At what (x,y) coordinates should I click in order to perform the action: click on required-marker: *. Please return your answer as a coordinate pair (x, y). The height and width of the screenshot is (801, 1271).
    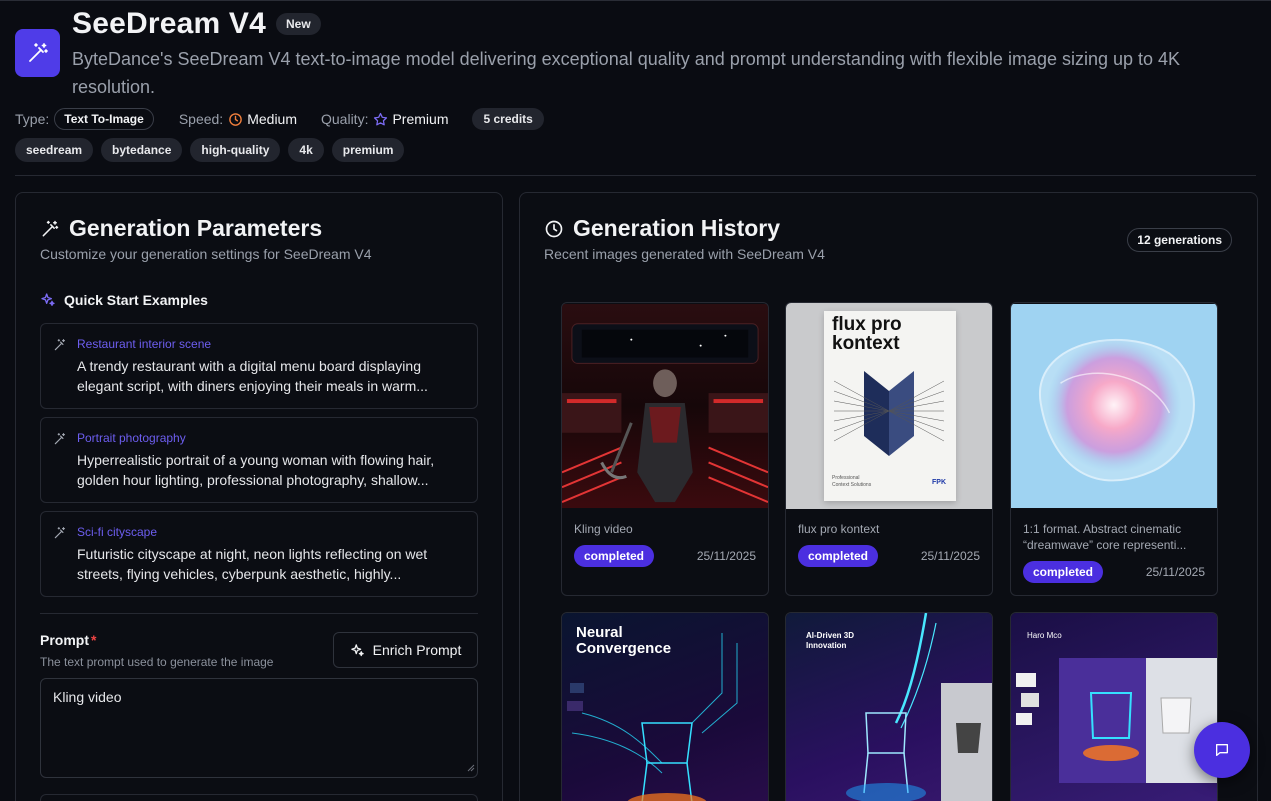
    Looking at the image, I should click on (94, 640).